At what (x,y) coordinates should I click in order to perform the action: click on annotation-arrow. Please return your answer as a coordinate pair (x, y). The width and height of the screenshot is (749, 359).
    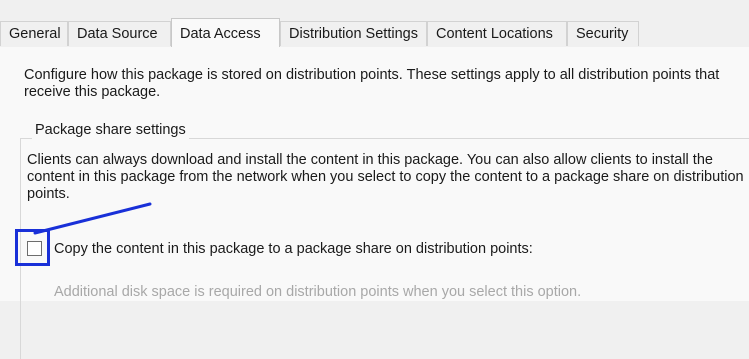
    Looking at the image, I should click on (92, 218).